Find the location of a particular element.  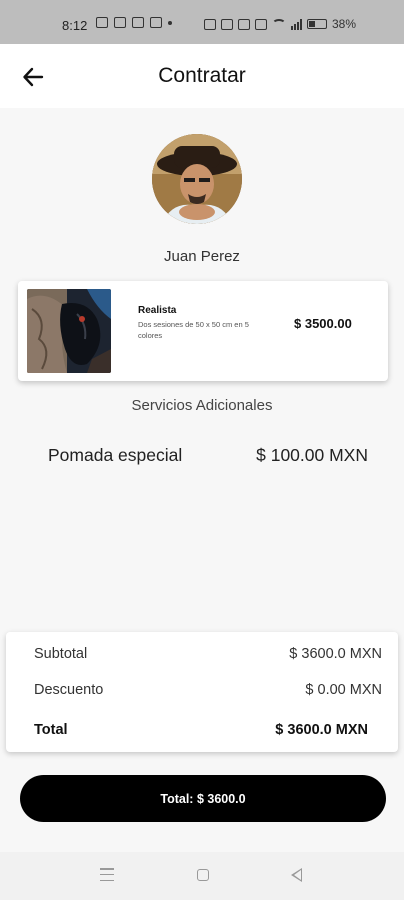

bluetooth-icon is located at coordinates (244, 24).